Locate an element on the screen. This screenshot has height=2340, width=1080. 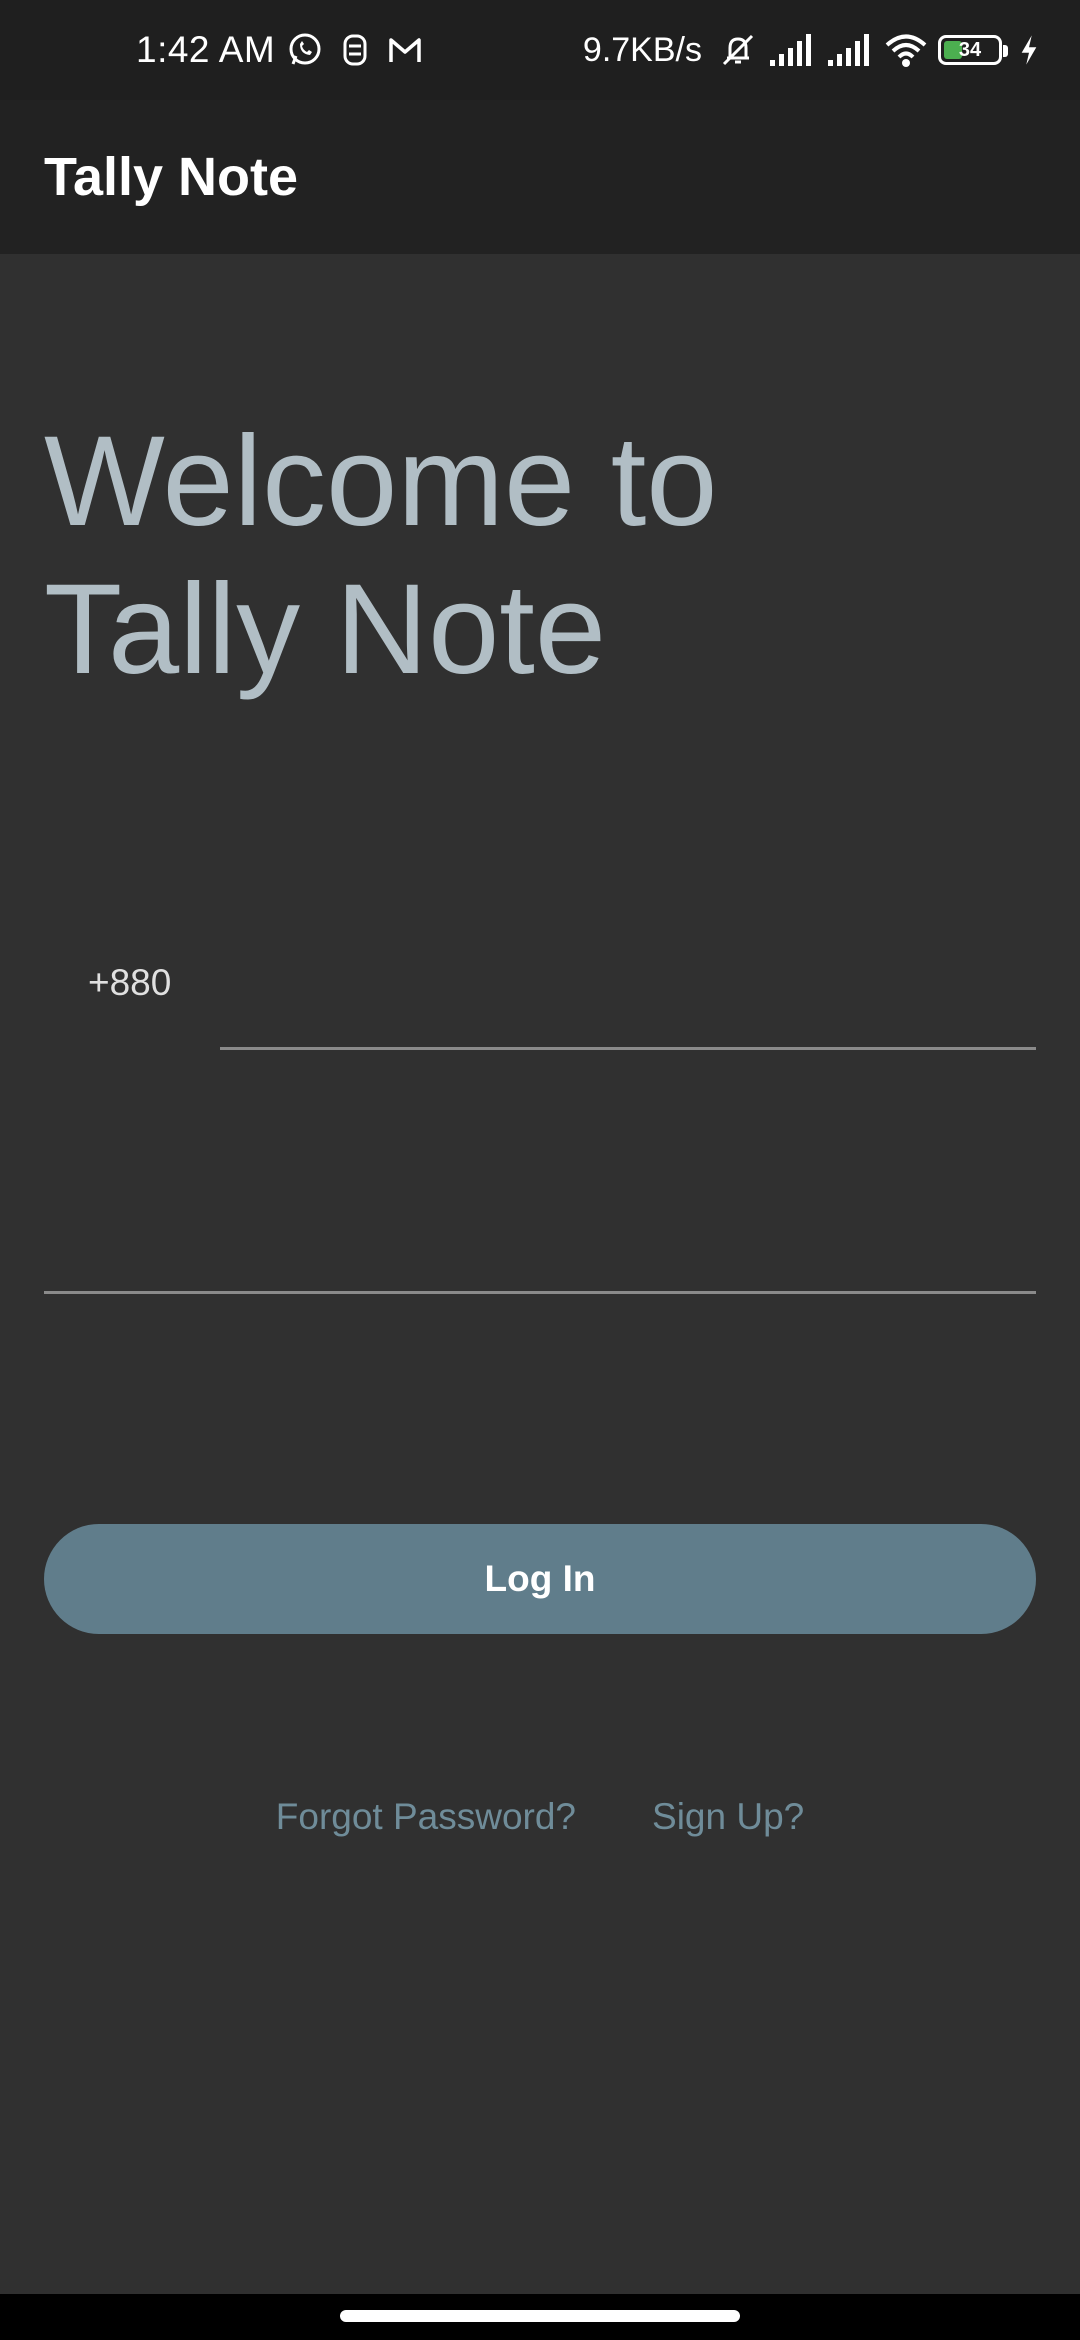
password-input is located at coordinates (540, 1237).